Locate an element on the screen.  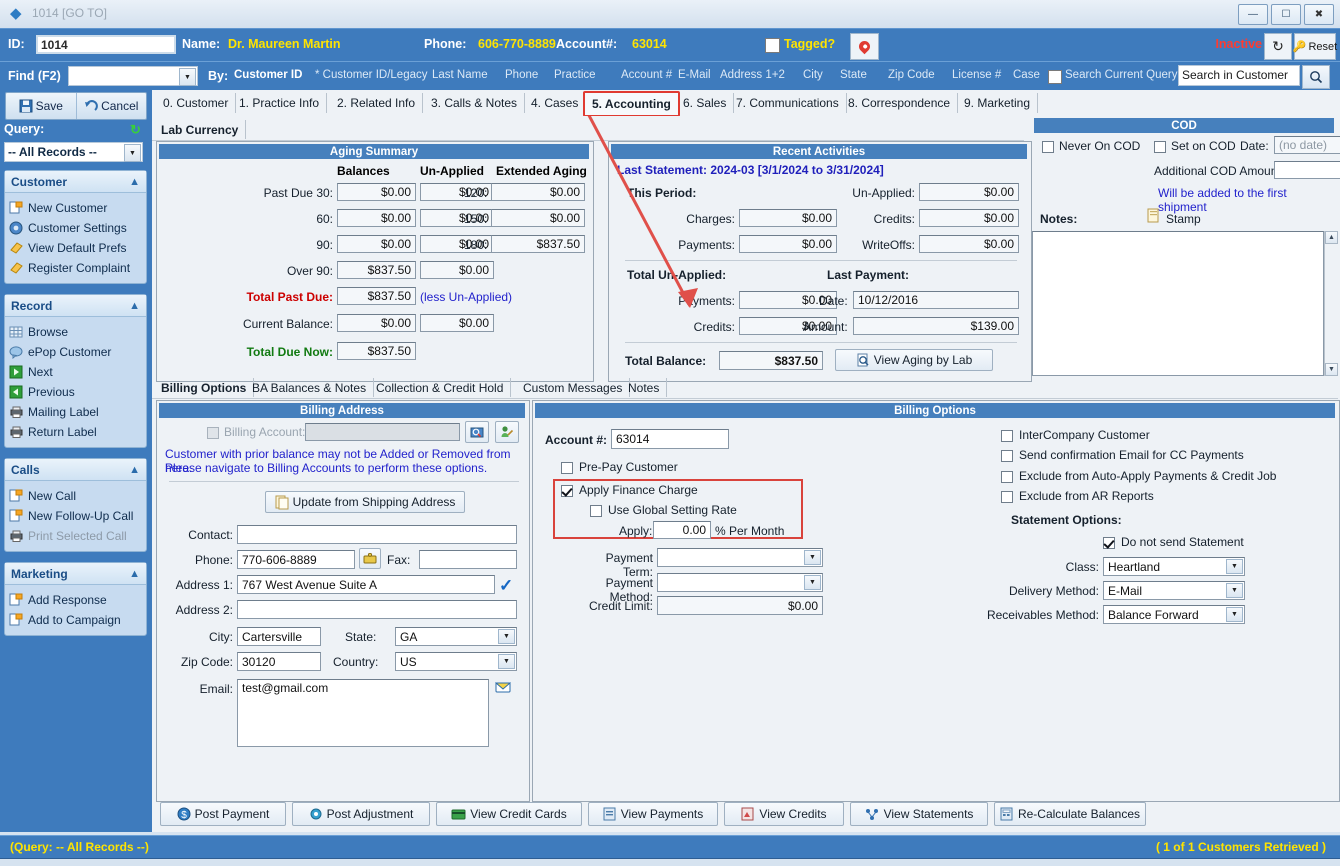
sidebar-item-new-customer: New Customer is located at coordinates (77, 208).